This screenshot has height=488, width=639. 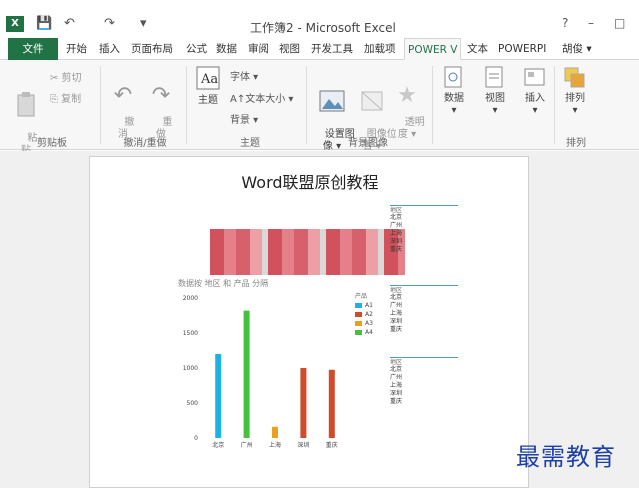 I want to click on theme-label: 主题, so click(x=208, y=100).